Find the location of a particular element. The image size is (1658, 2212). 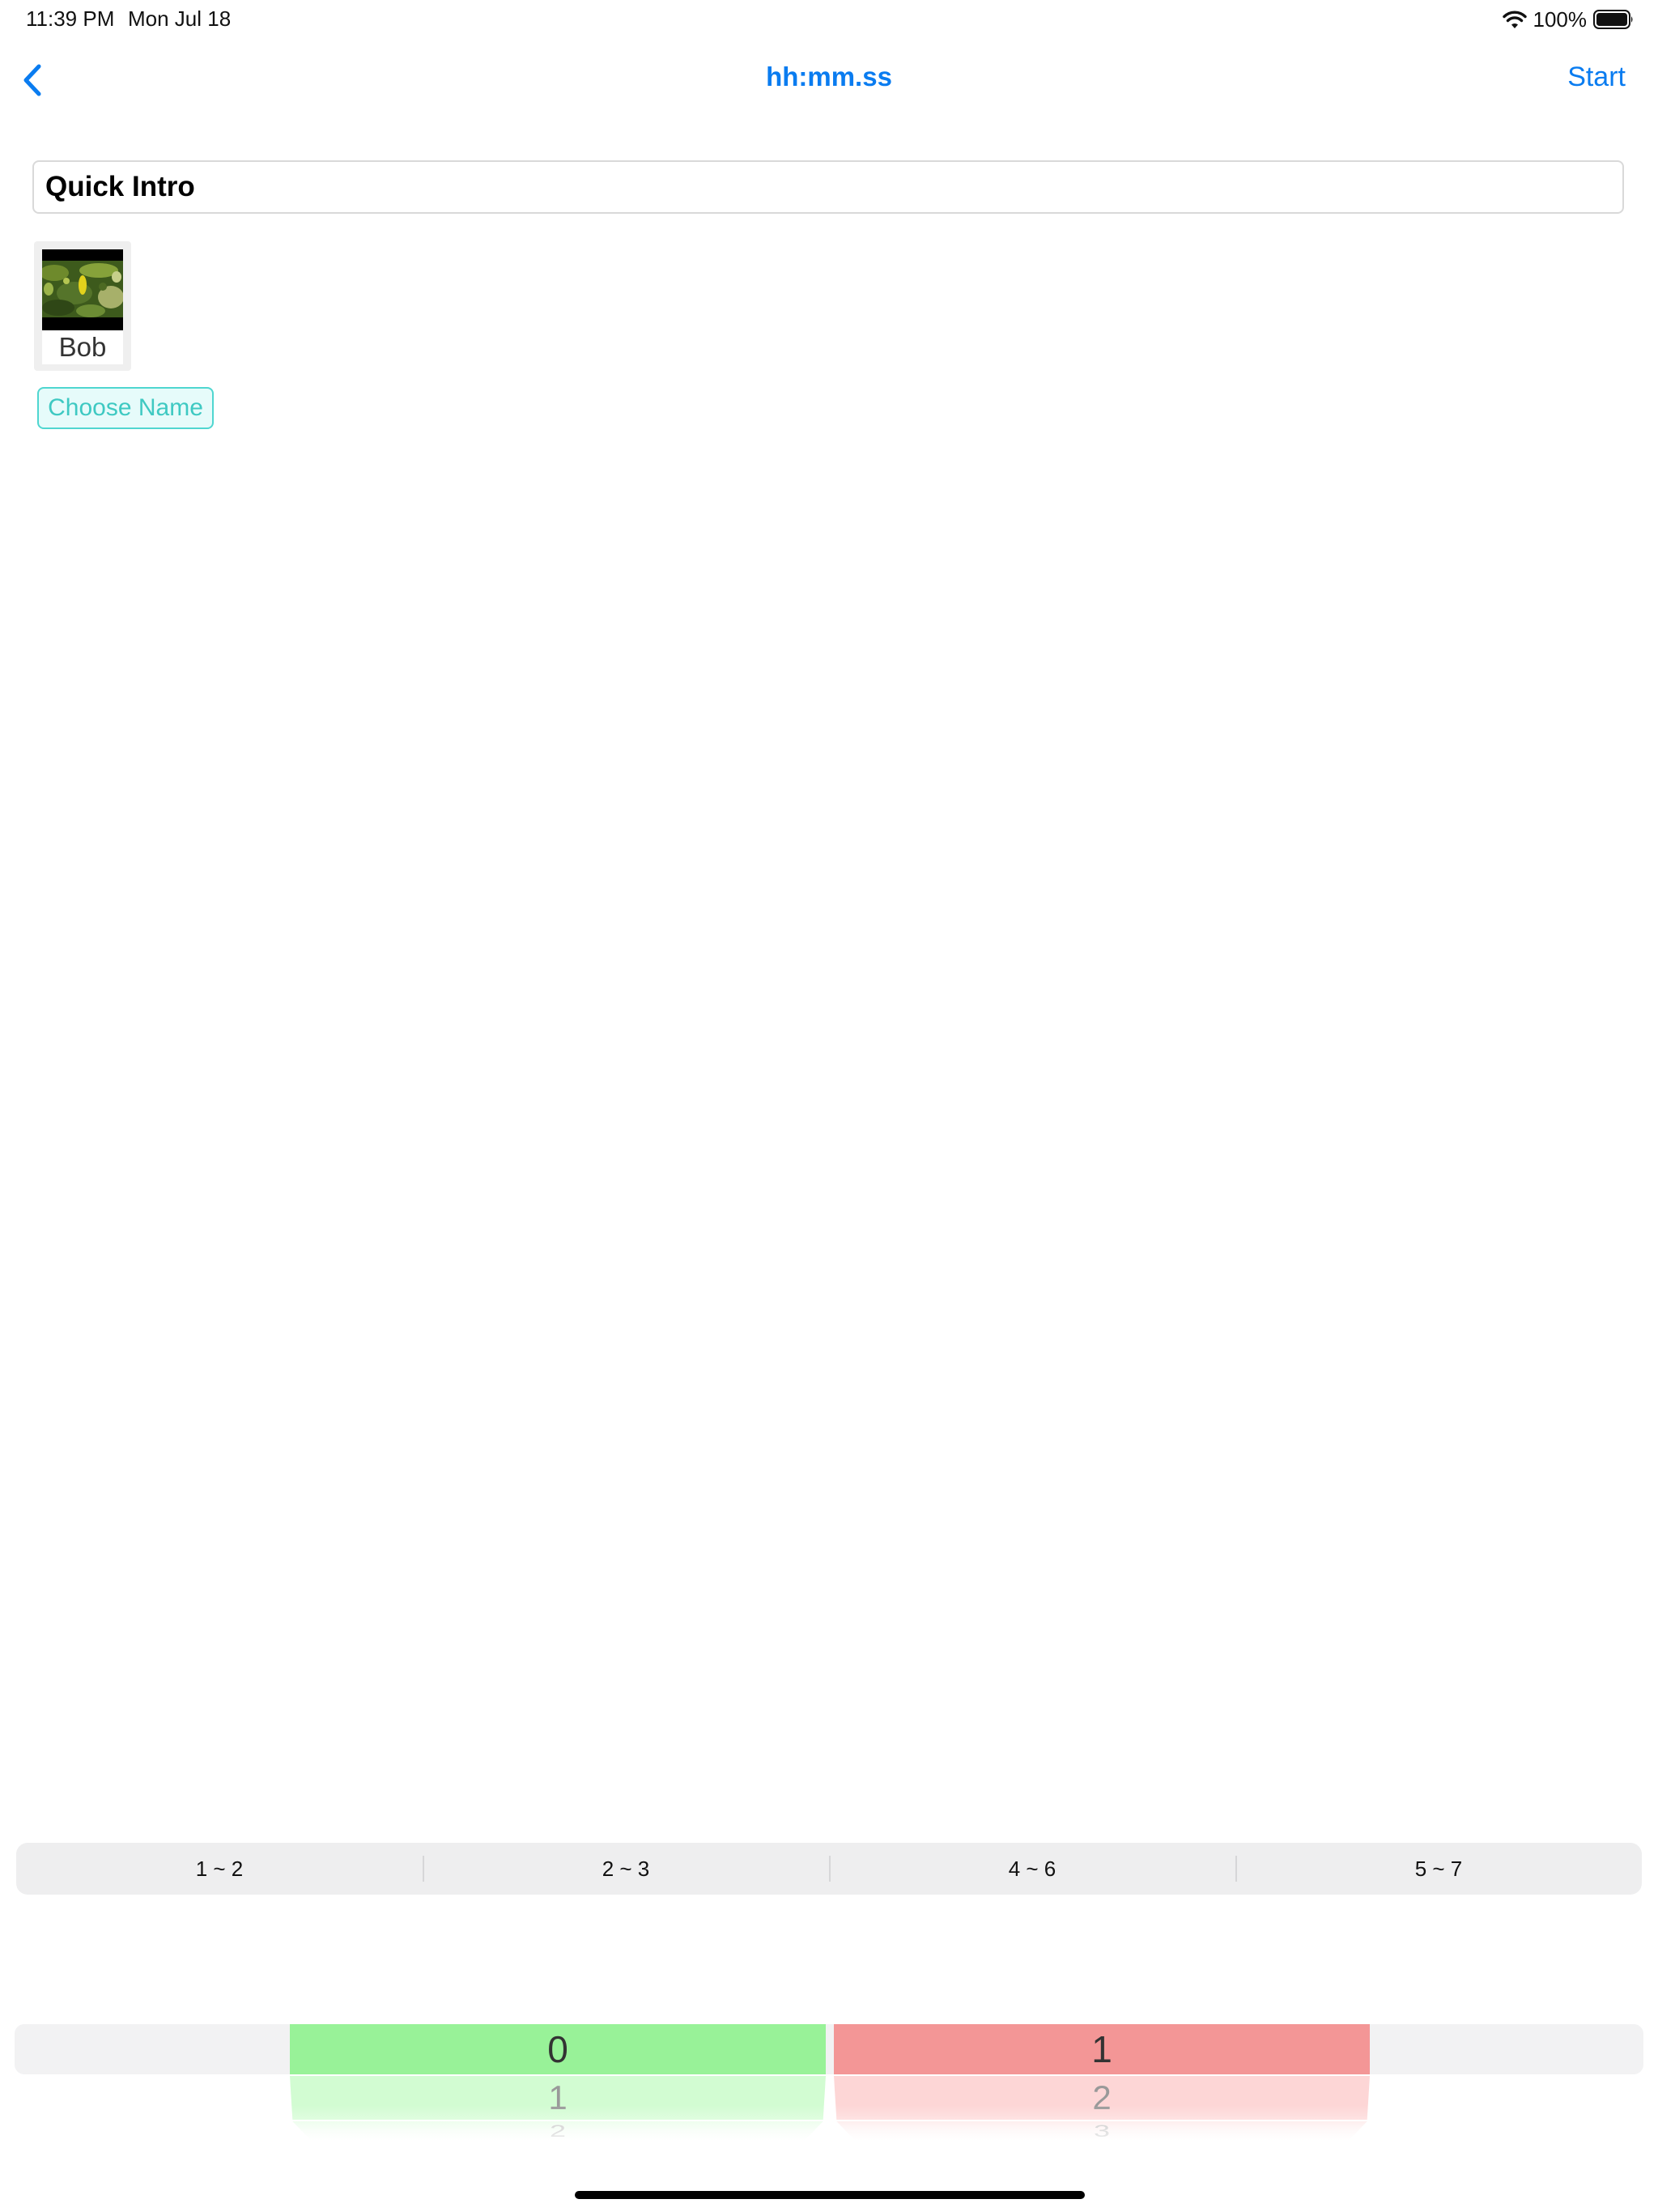

picker-selection-band is located at coordinates (829, 2049).